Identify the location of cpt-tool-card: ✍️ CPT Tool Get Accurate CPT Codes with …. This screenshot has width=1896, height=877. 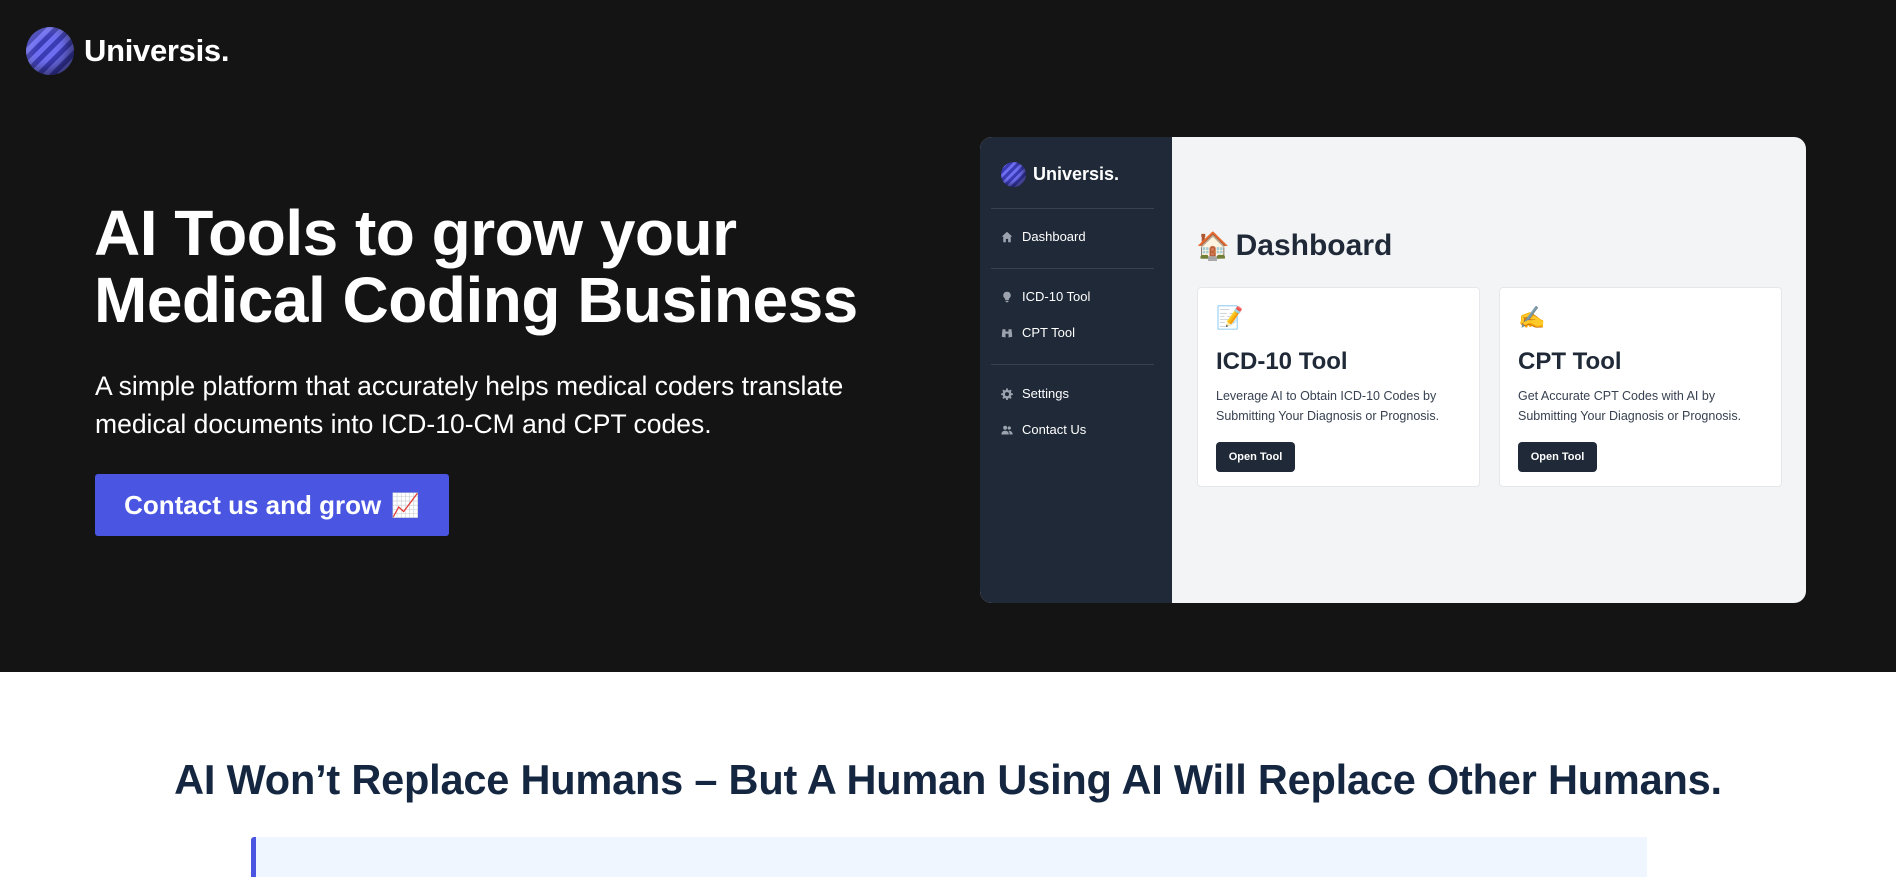
(1640, 387).